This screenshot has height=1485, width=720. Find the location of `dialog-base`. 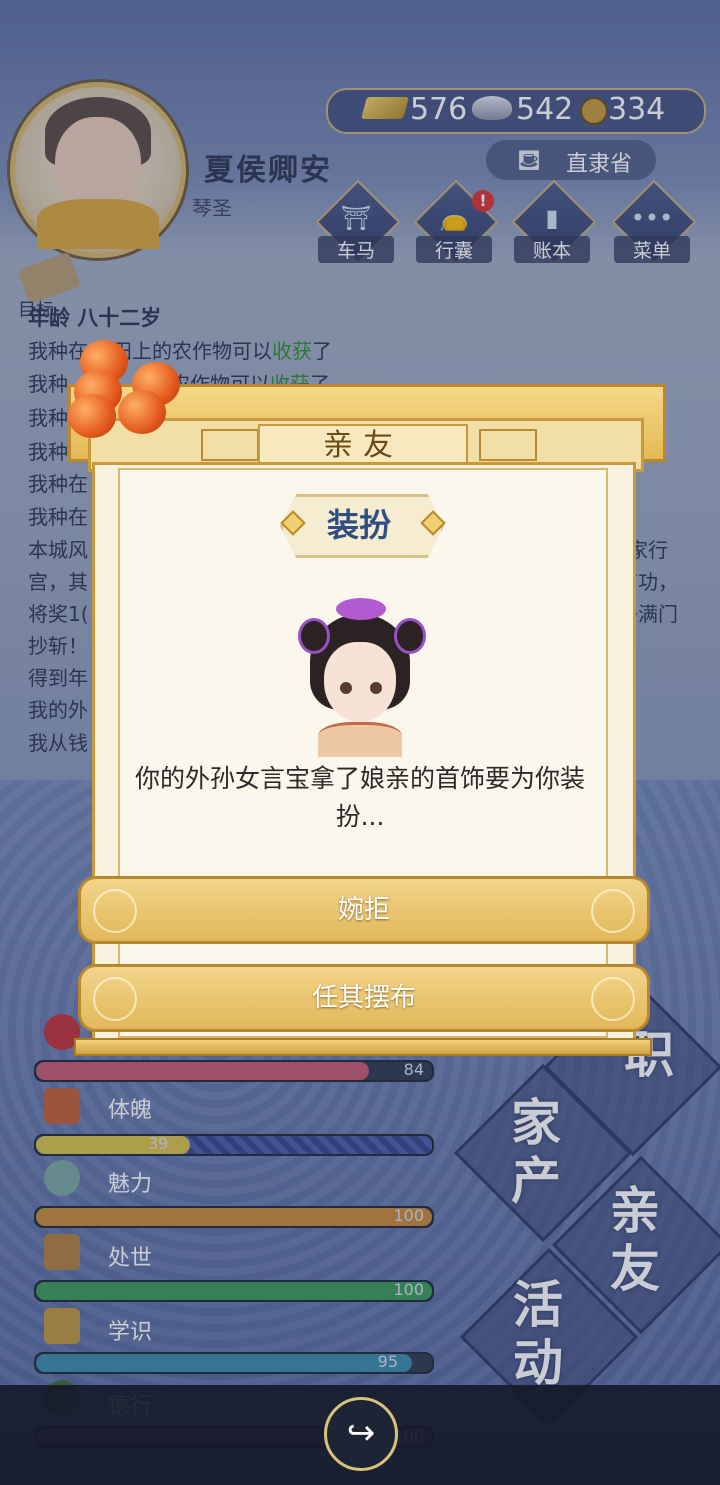

dialog-base is located at coordinates (363, 1047).